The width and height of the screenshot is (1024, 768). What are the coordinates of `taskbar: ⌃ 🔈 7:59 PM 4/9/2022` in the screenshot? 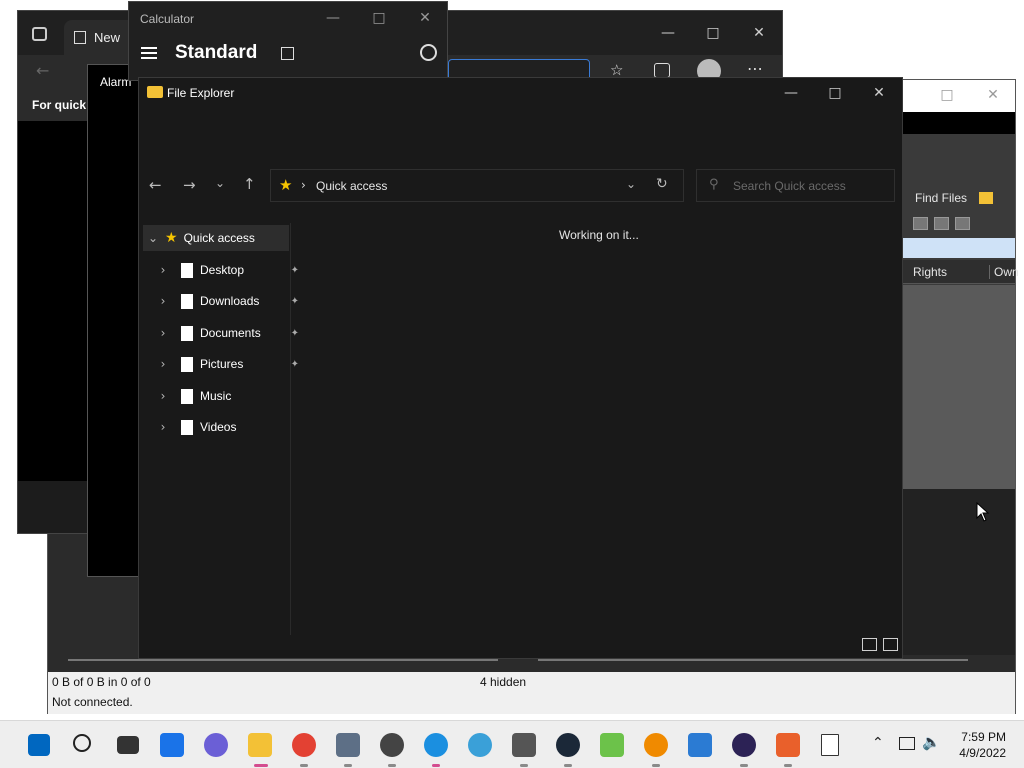 It's located at (512, 744).